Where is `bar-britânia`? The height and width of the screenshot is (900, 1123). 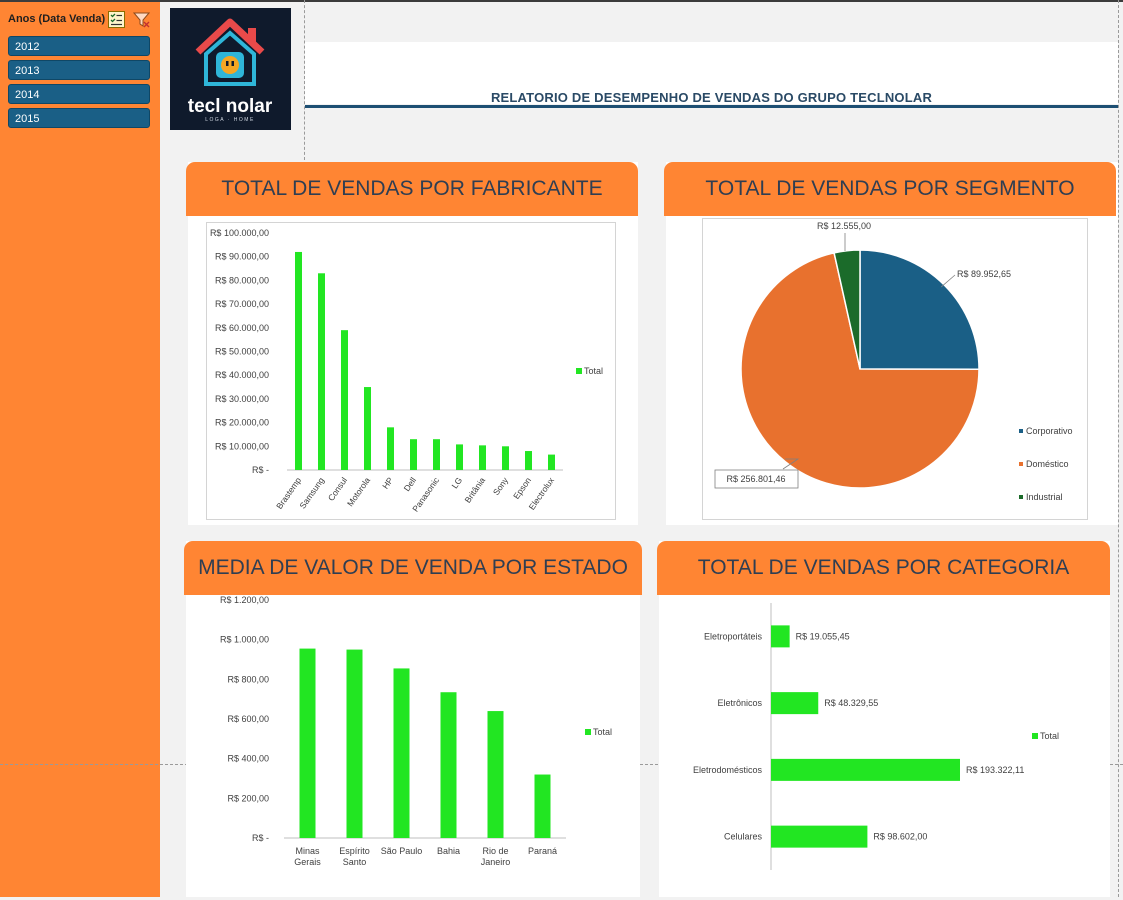 bar-britânia is located at coordinates (482, 457).